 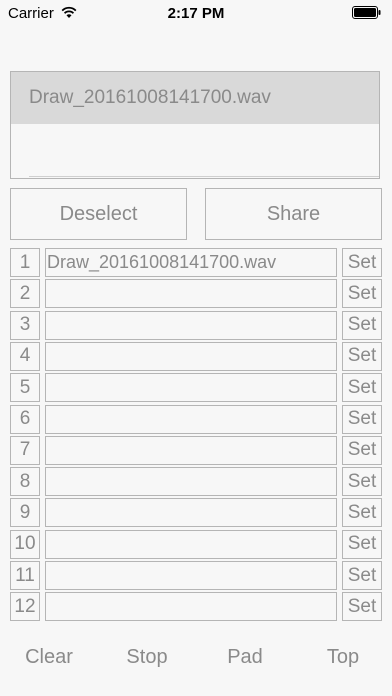 I want to click on slot-row: 8 Set, so click(x=196, y=482).